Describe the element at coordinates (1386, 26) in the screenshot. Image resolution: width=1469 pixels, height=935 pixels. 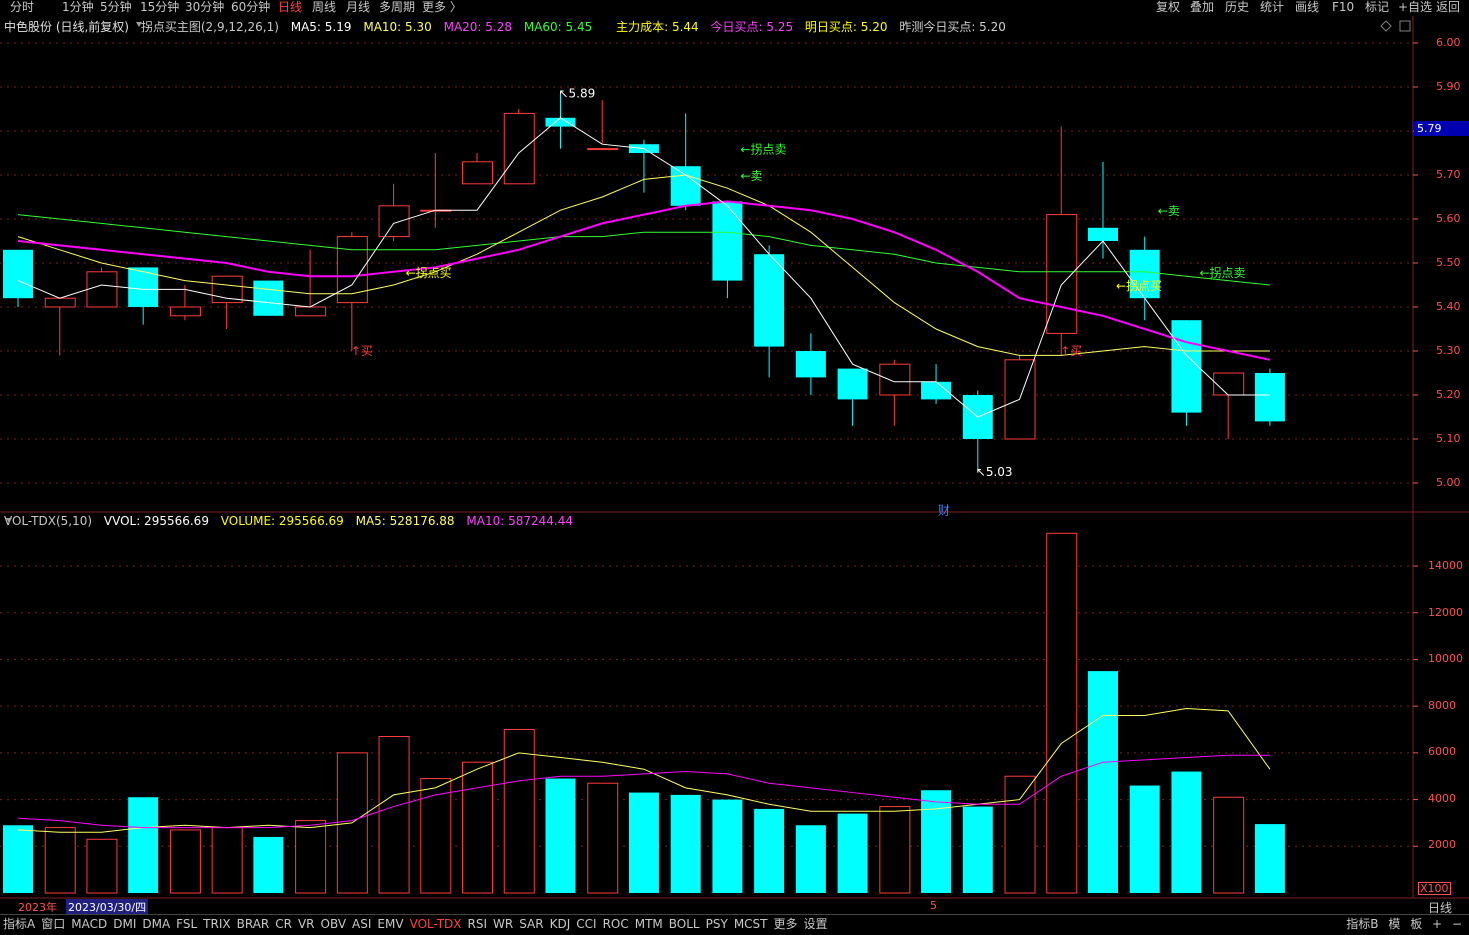
I see `diamond-icon` at that location.